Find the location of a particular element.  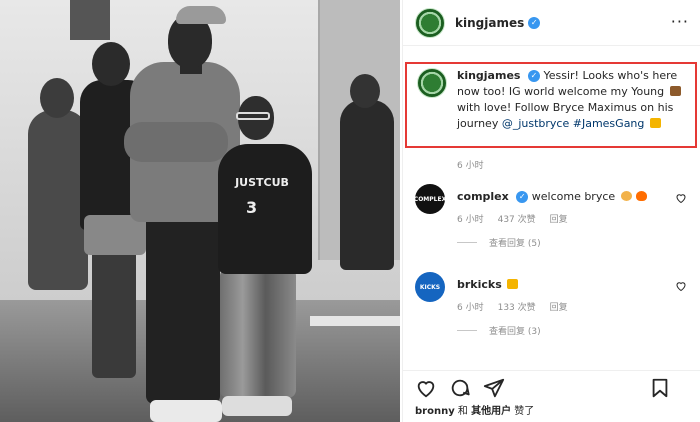

photo-hoodie-logo: JUSTCUB is located at coordinates (262, 182).